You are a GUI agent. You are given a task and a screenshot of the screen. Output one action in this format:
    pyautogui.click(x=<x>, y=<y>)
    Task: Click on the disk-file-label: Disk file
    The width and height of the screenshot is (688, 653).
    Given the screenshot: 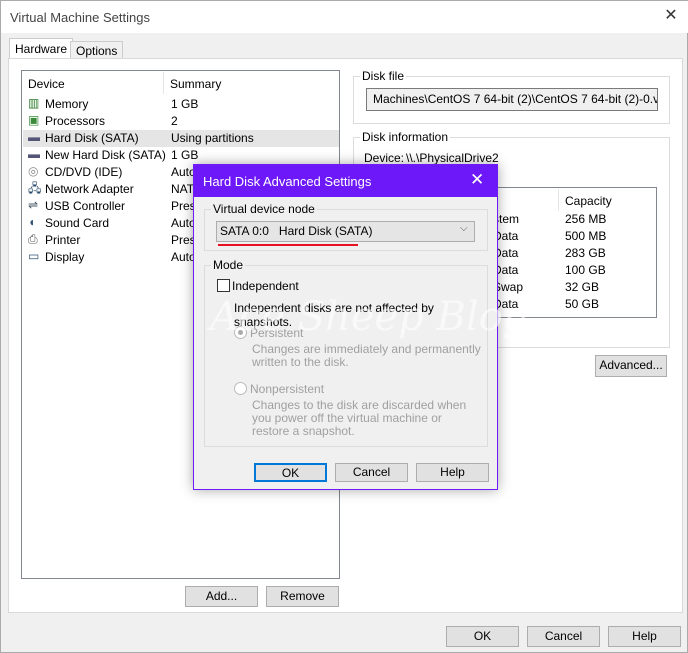 What is the action you would take?
    pyautogui.click(x=383, y=76)
    